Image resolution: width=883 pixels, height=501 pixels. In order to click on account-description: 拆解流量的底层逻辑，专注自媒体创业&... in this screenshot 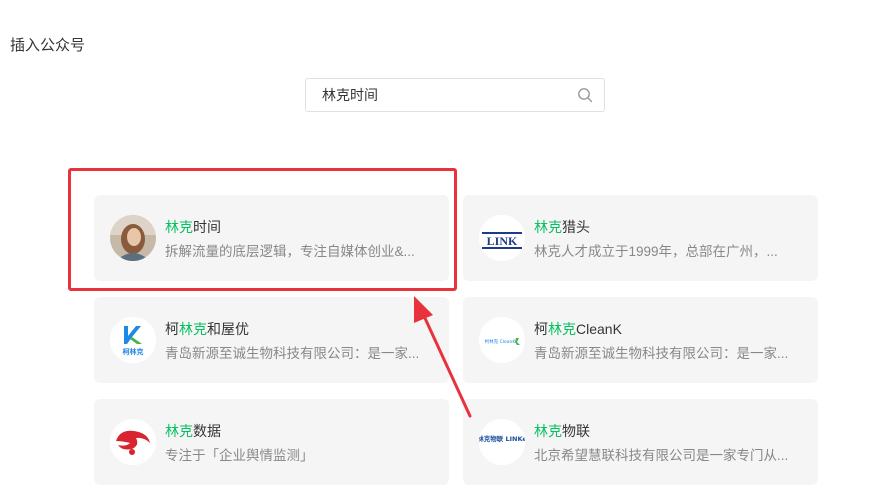, I will do `click(290, 251)`.